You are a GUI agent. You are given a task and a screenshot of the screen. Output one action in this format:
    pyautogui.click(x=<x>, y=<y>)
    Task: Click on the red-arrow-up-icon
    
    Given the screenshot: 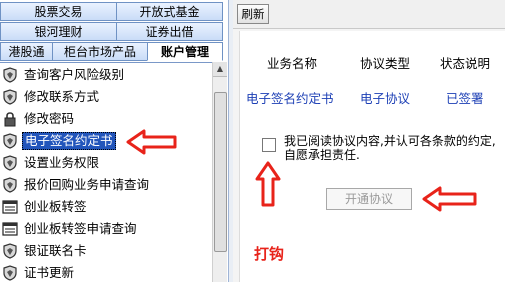 What is the action you would take?
    pyautogui.click(x=268, y=184)
    